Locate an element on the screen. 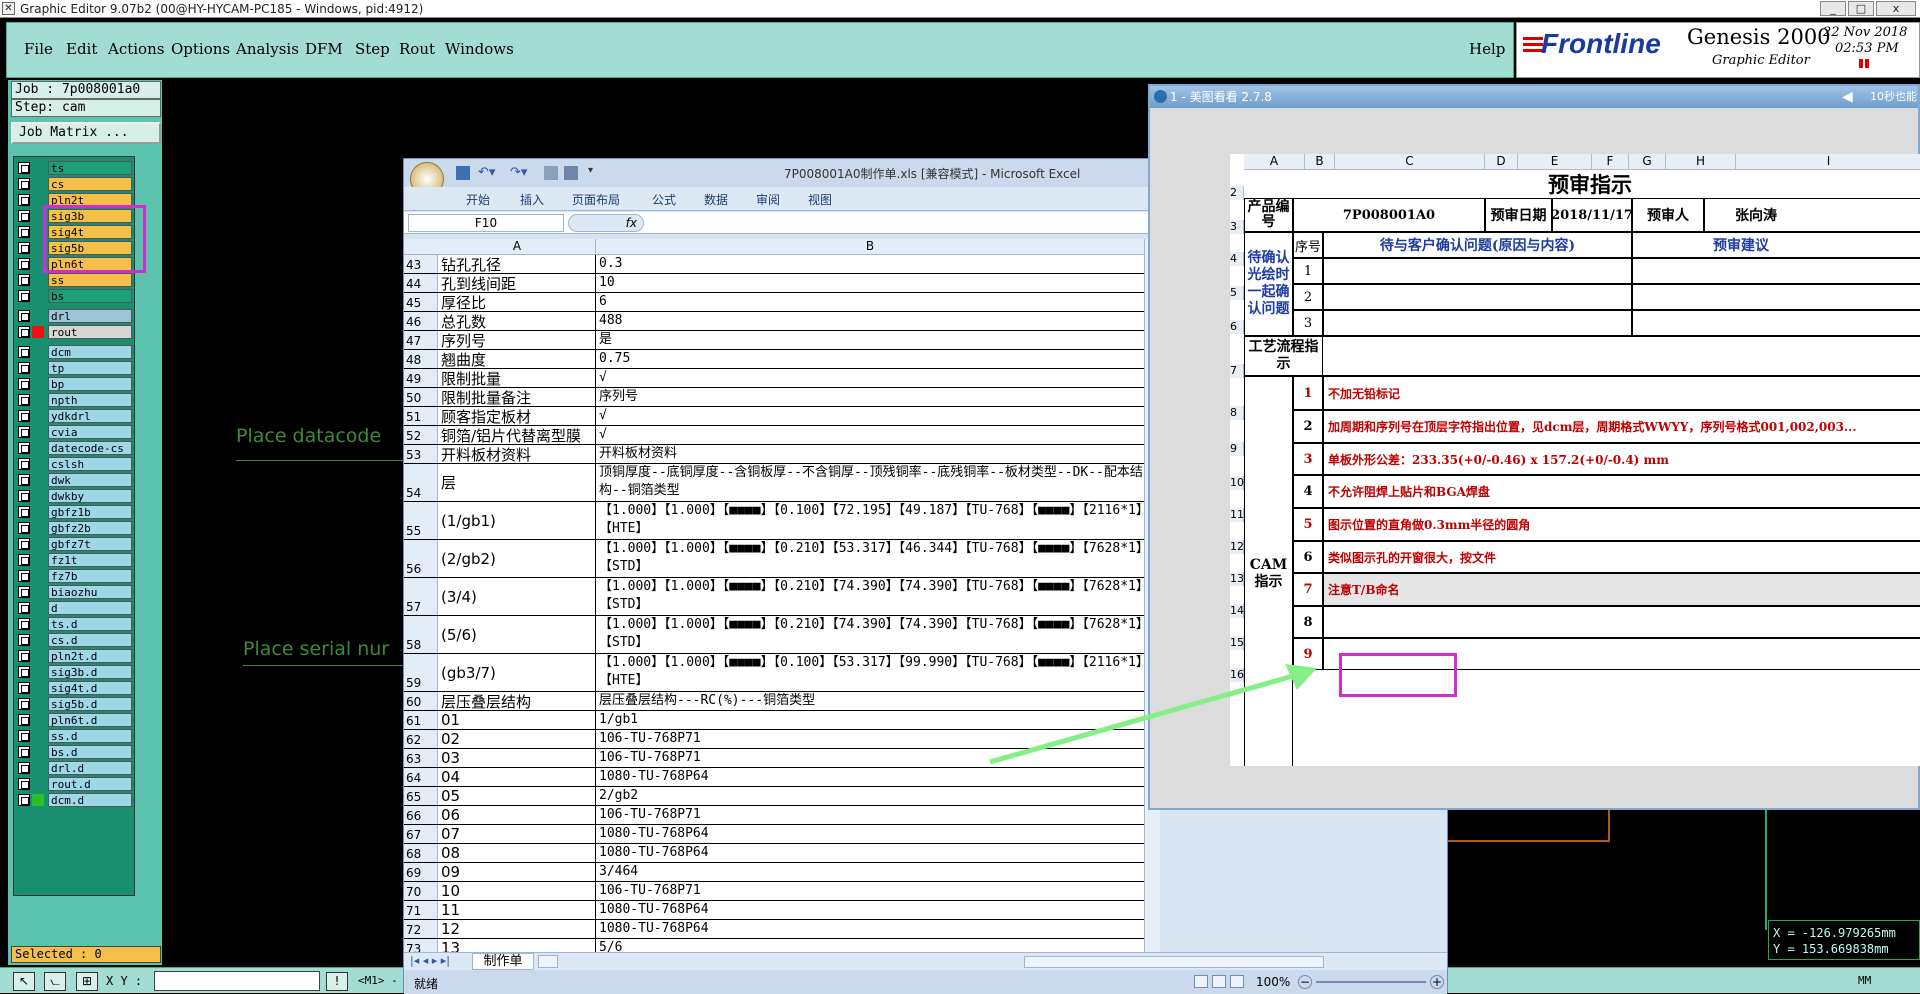 The height and width of the screenshot is (994, 1920). row-number: 64 is located at coordinates (421, 777).